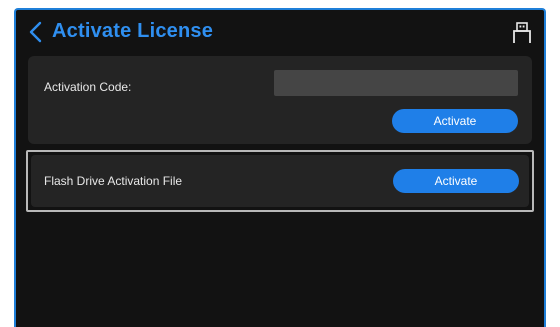  I want to click on usb-drive-icon, so click(522, 32).